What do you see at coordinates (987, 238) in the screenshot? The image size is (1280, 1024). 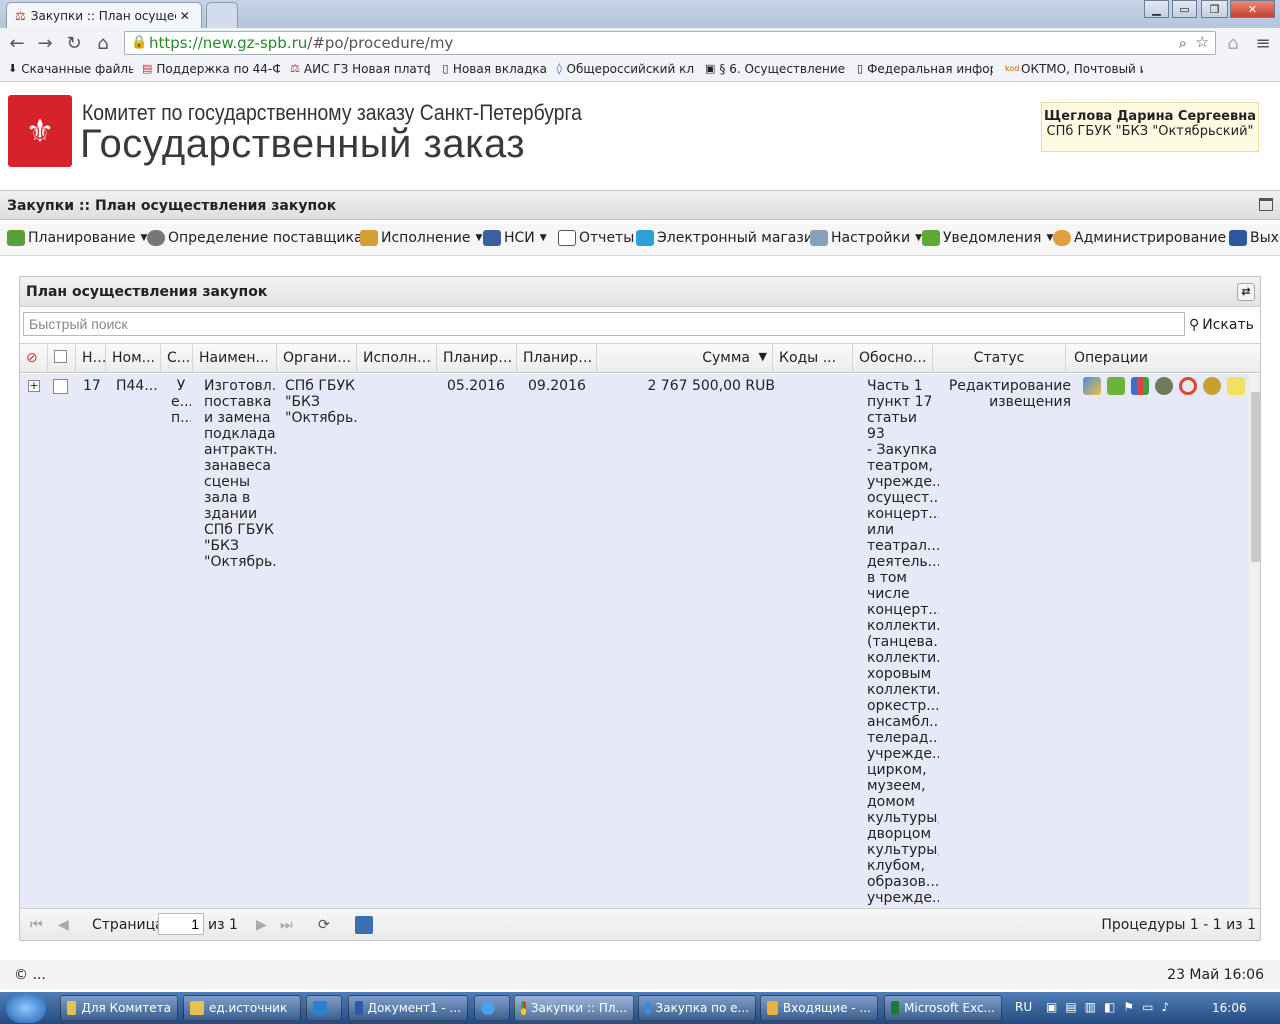 I see `menu-notifications: Уведомления ▼` at bounding box center [987, 238].